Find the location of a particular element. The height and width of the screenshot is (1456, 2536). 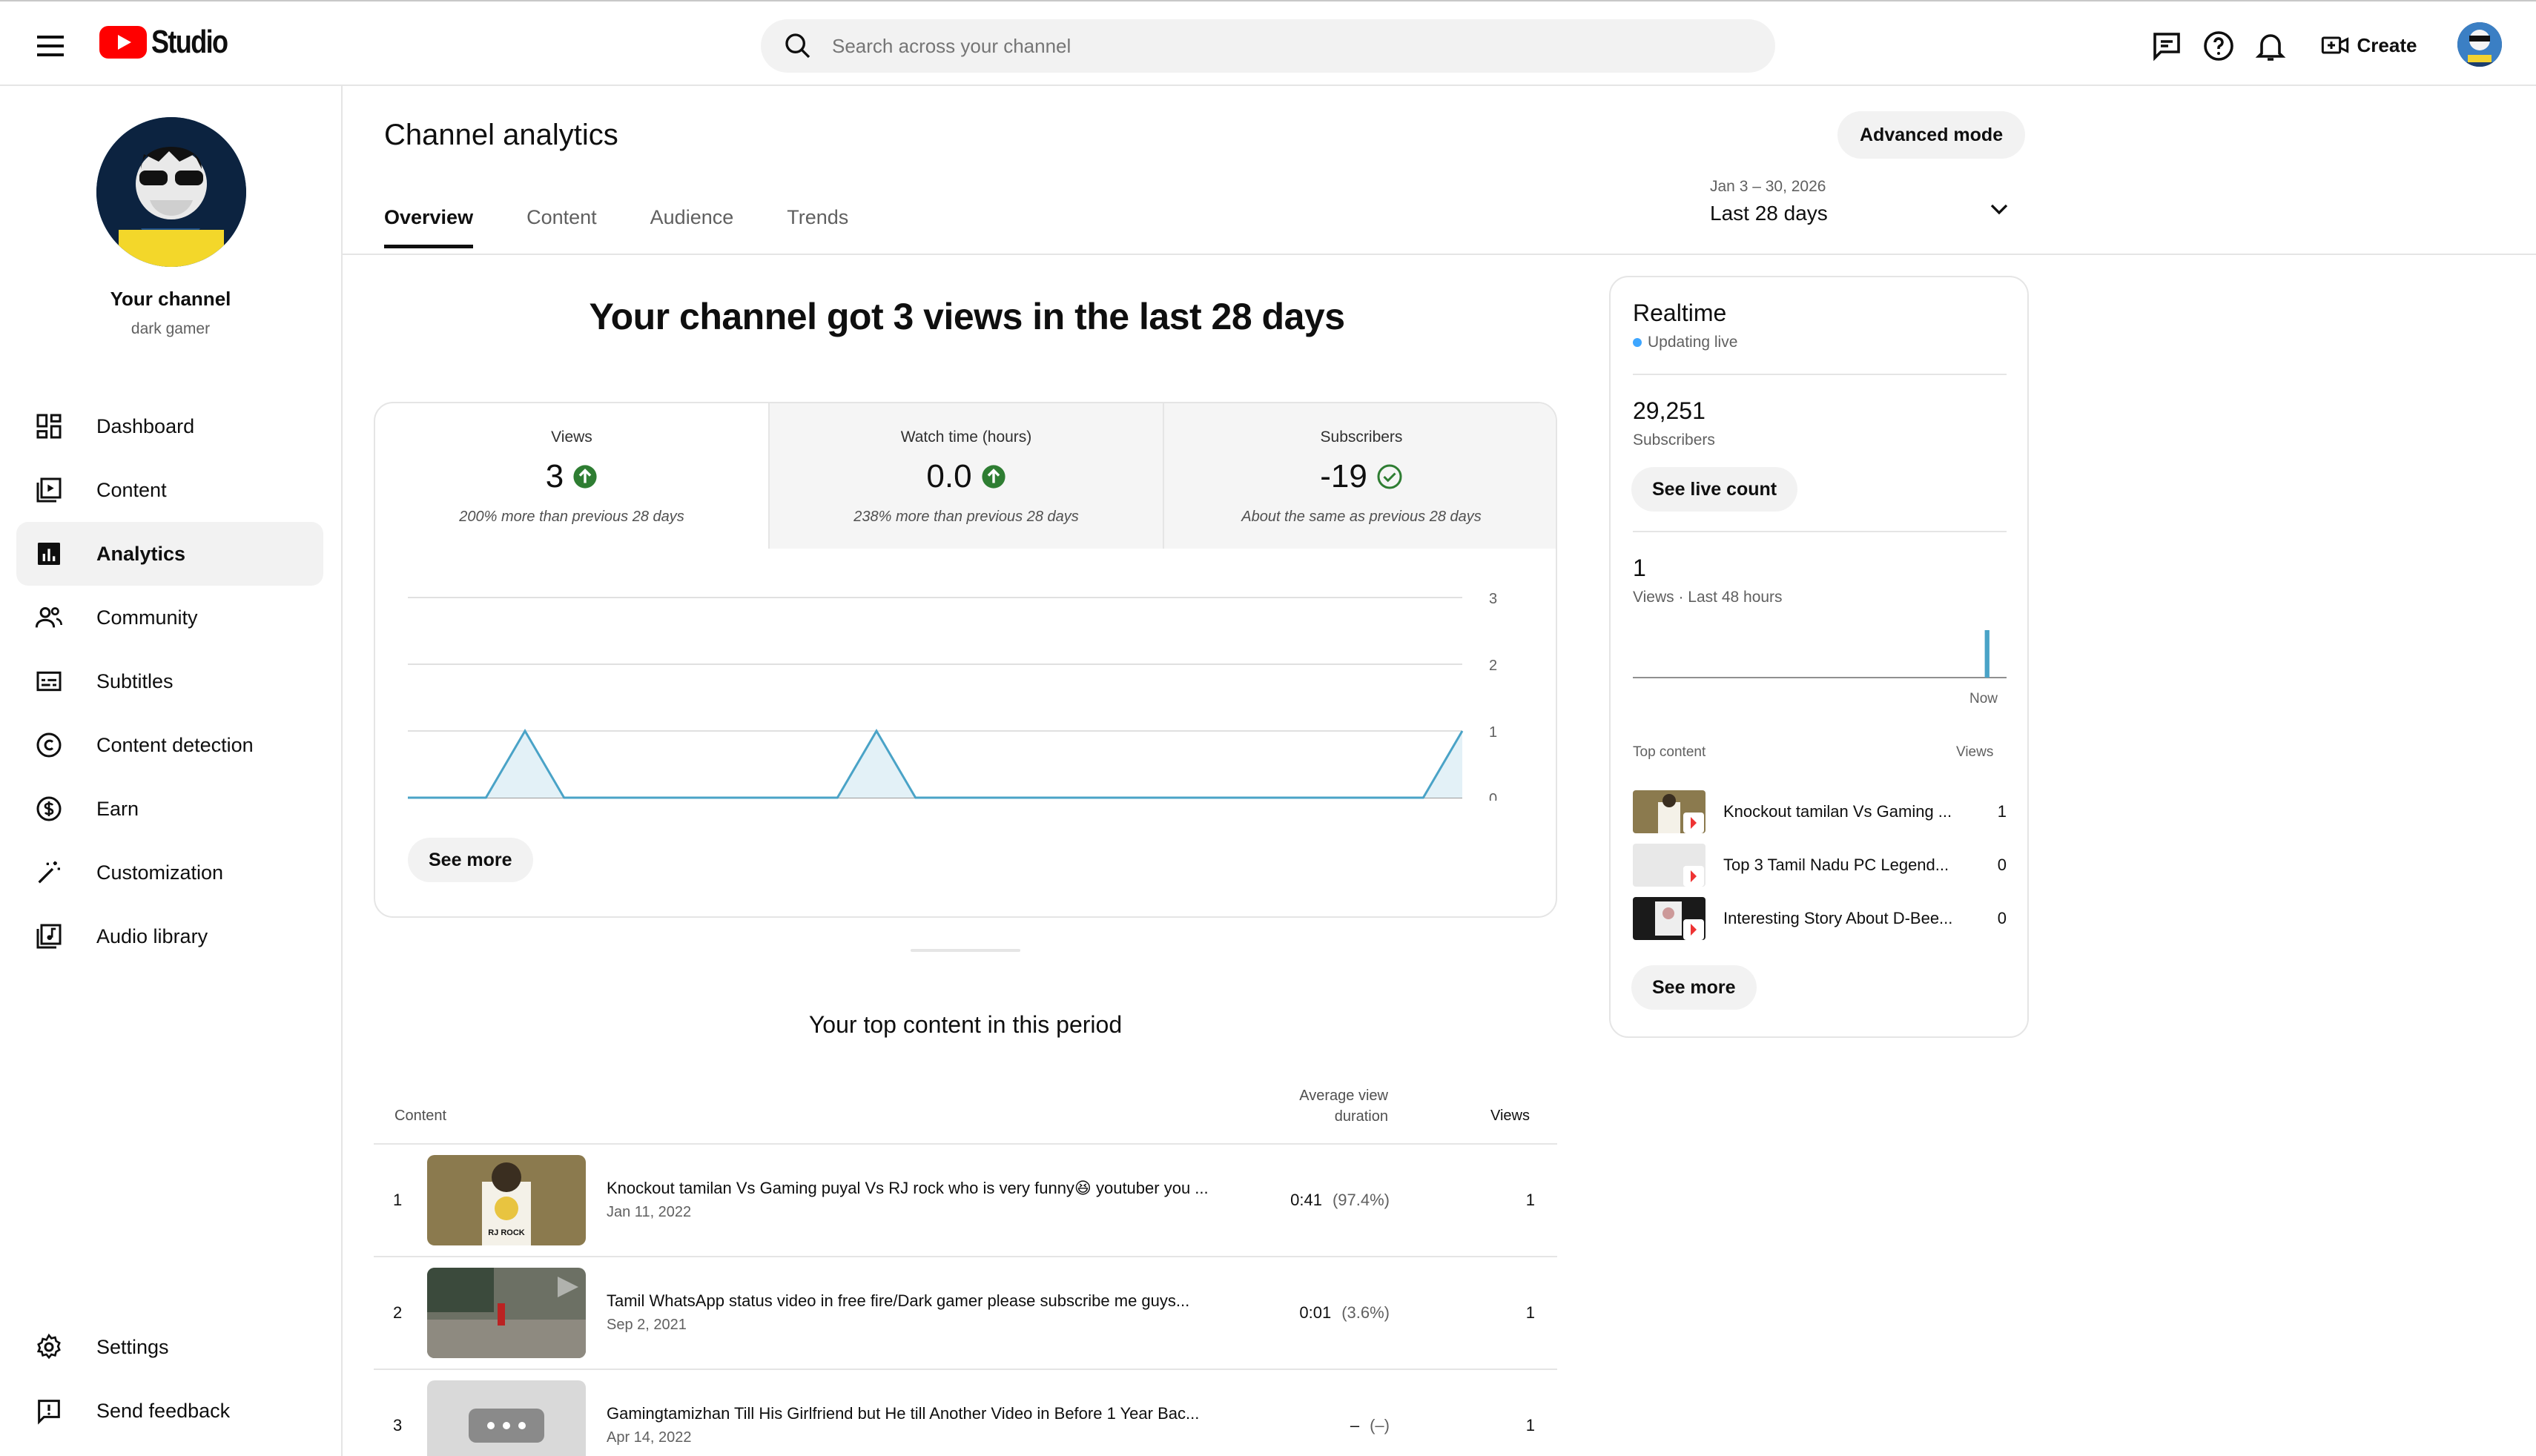

feedback-icon is located at coordinates (49, 1412).